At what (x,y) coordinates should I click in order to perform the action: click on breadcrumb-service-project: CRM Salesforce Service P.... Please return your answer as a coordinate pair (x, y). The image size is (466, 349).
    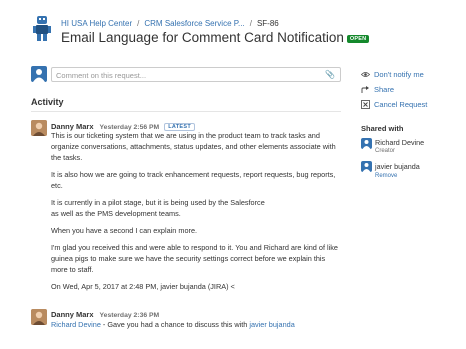
    Looking at the image, I should click on (194, 23).